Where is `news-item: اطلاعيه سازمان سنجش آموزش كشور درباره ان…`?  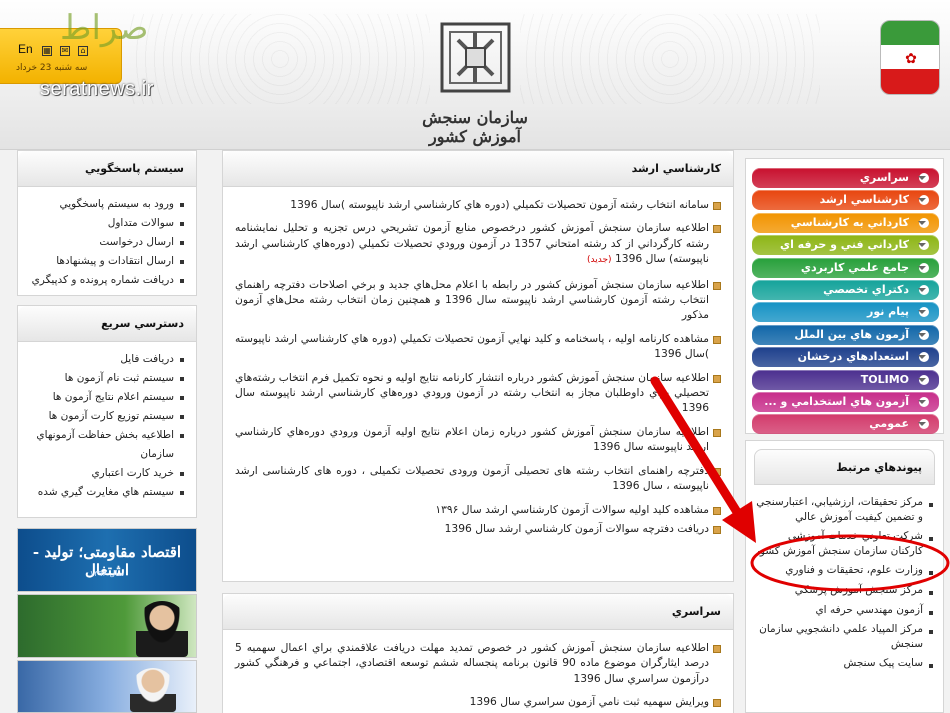 news-item: اطلاعيه سازمان سنجش آموزش كشور درباره ان… is located at coordinates (478, 393).